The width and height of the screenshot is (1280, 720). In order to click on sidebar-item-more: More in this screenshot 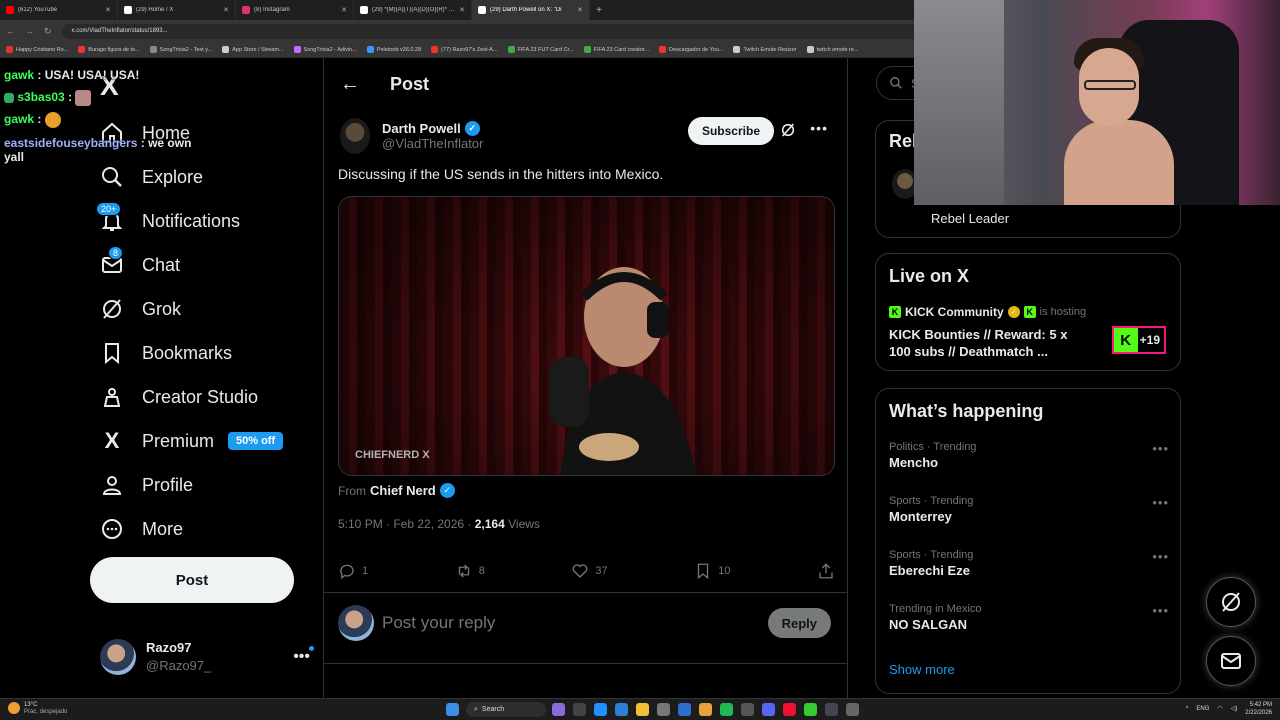, I will do `click(141, 529)`.